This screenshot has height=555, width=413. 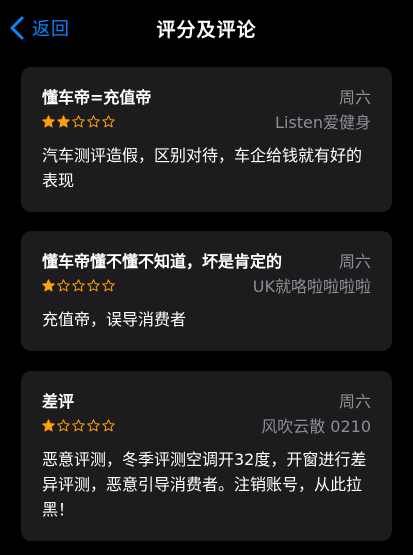 What do you see at coordinates (162, 261) in the screenshot?
I see `review-title: 懂车帝懂不懂不知道，坏是肯定的` at bounding box center [162, 261].